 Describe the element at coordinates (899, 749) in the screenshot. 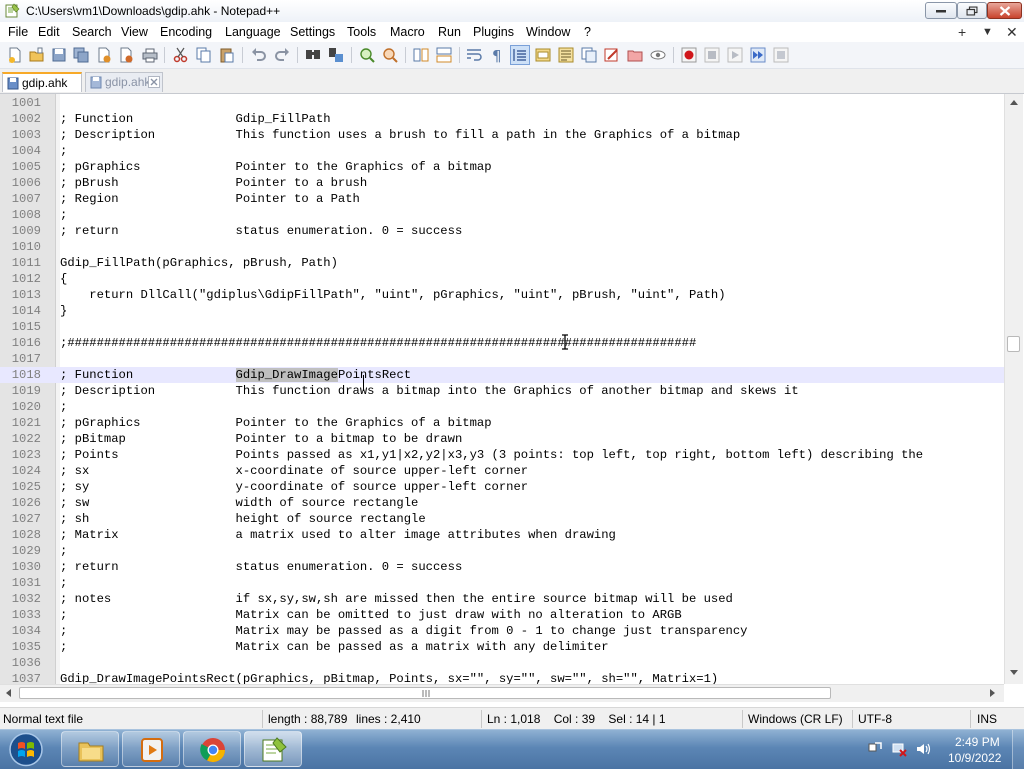

I see `network-icon` at that location.